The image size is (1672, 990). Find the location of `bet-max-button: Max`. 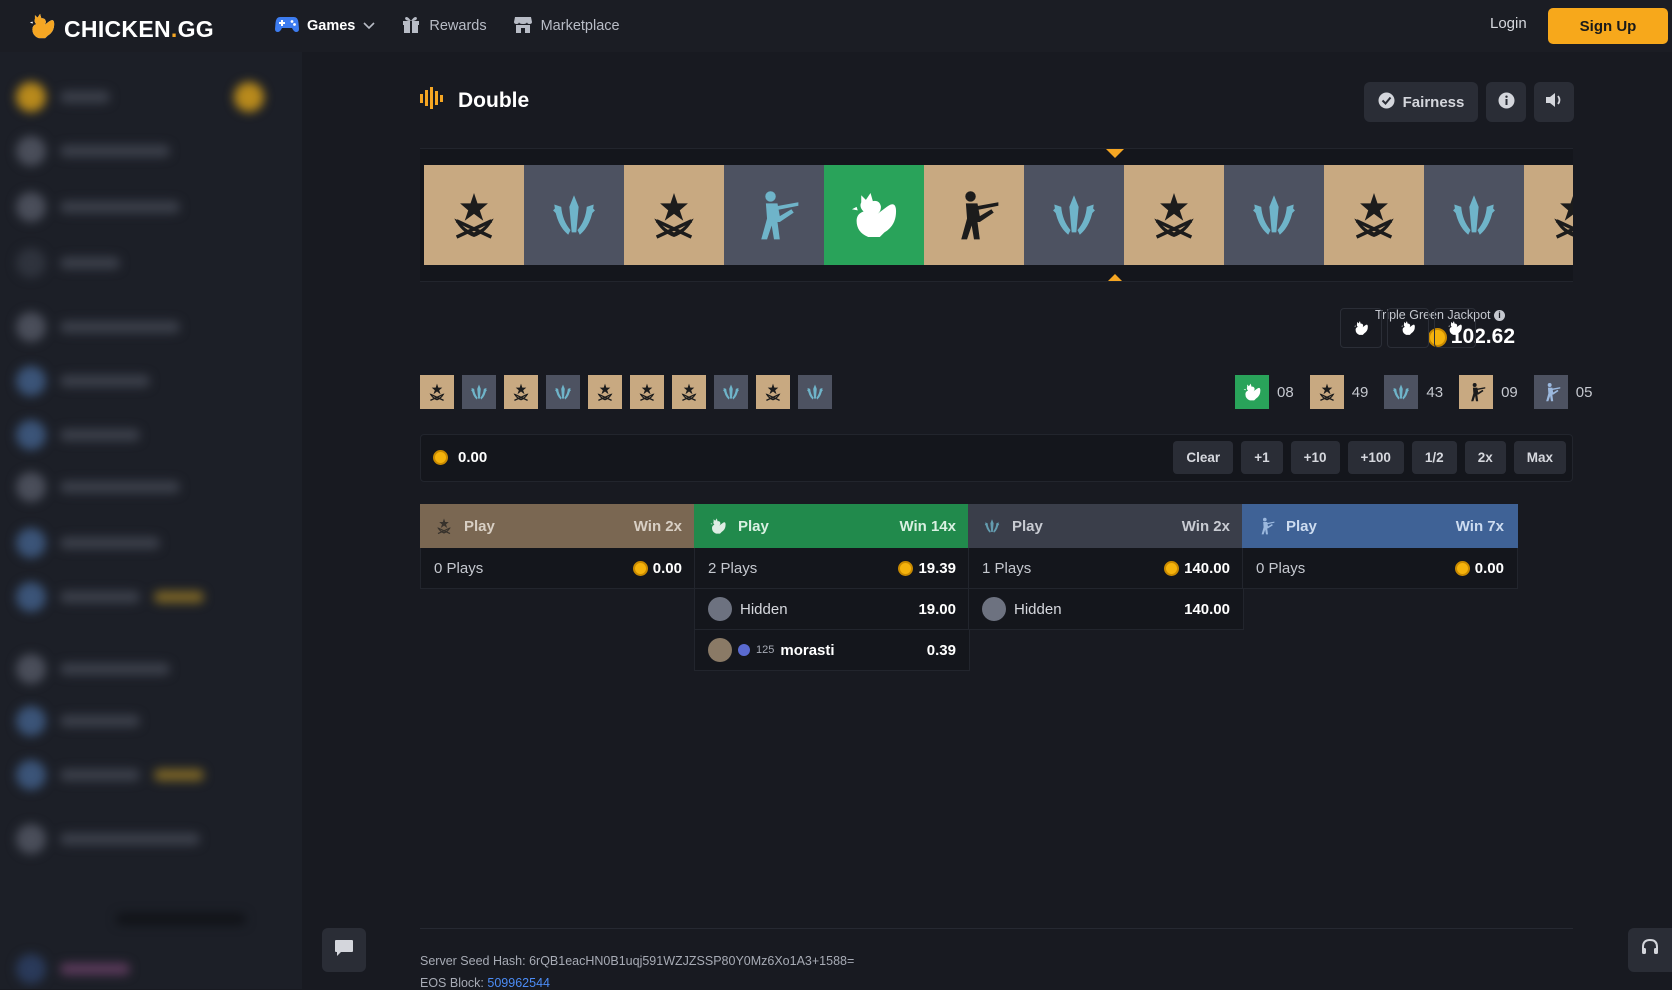

bet-max-button: Max is located at coordinates (1539, 457).